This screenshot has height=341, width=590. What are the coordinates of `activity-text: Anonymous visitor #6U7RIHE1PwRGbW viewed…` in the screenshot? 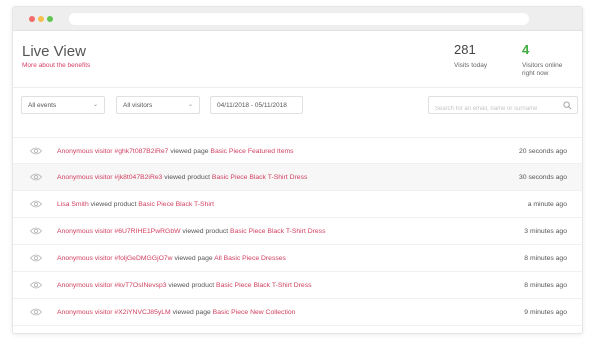 It's located at (191, 231).